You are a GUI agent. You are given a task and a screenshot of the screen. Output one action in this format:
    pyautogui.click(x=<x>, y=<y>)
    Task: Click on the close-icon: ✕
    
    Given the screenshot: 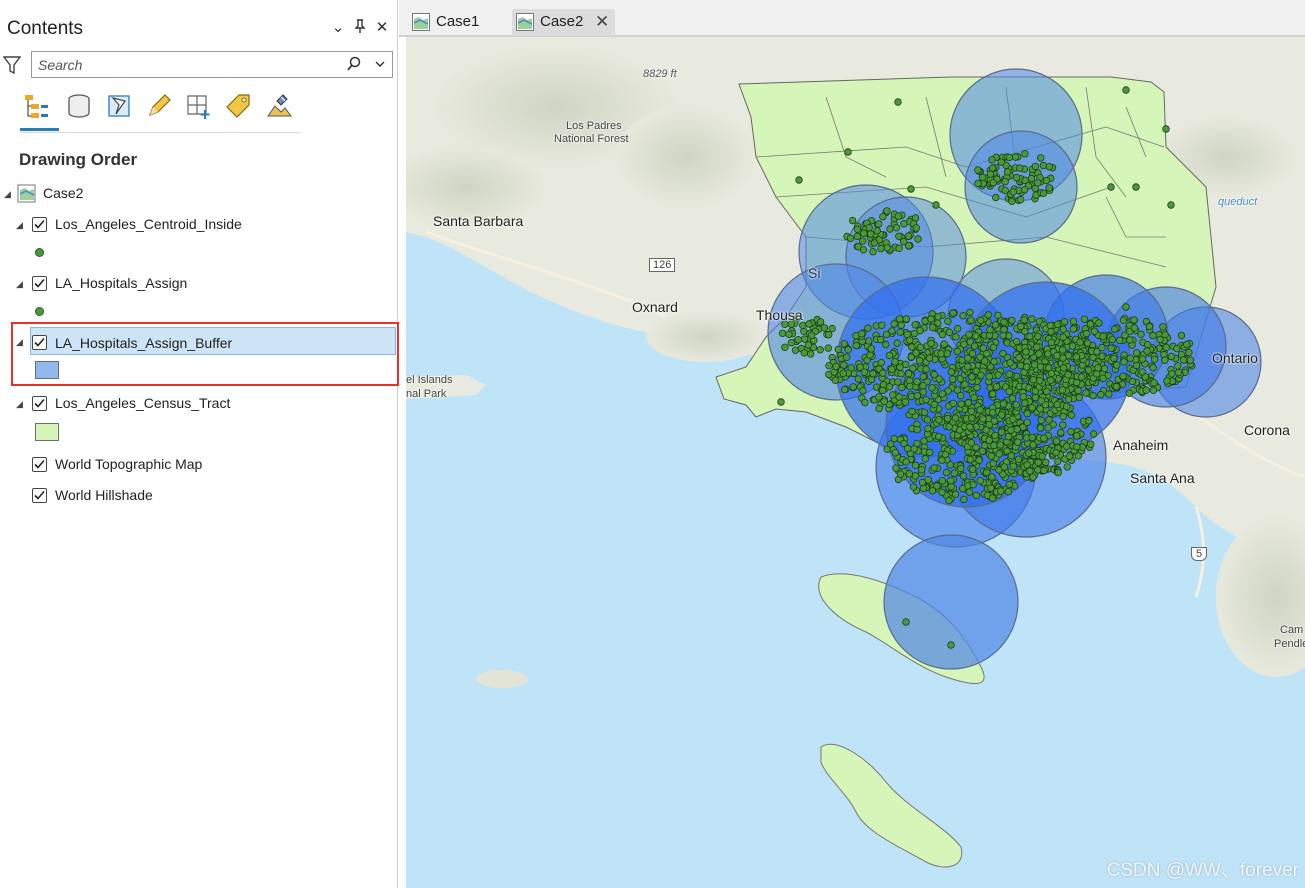 What is the action you would take?
    pyautogui.click(x=382, y=28)
    